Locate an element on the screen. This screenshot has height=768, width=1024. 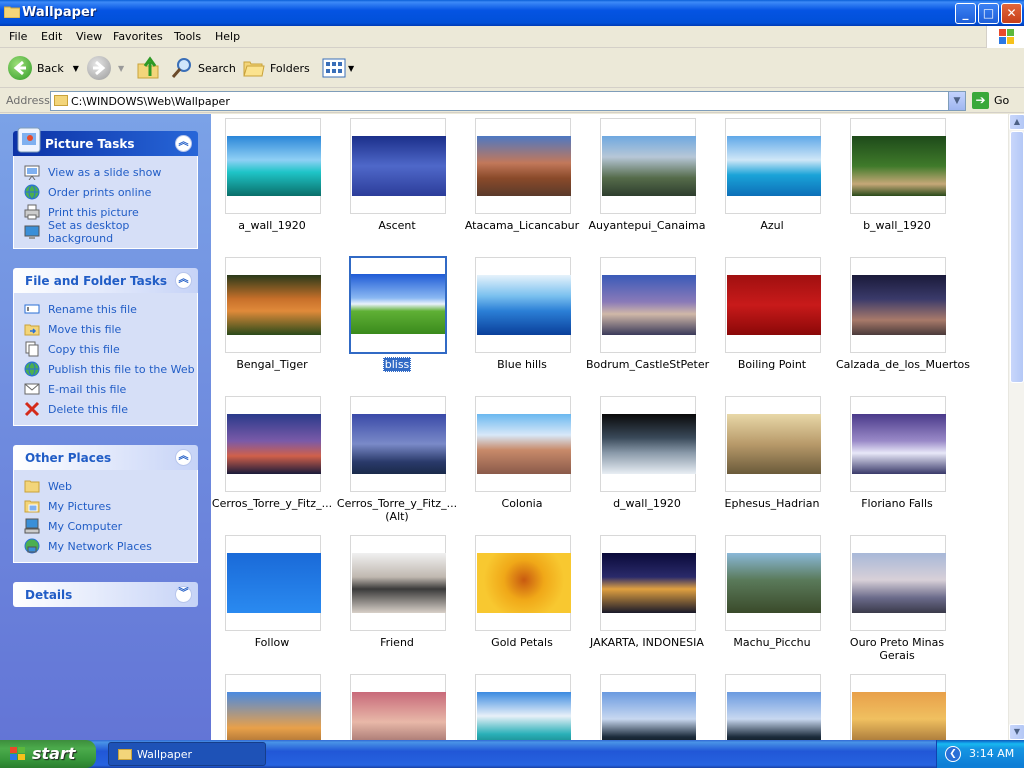
thumbnail-item: Friend is located at coordinates (397, 599).